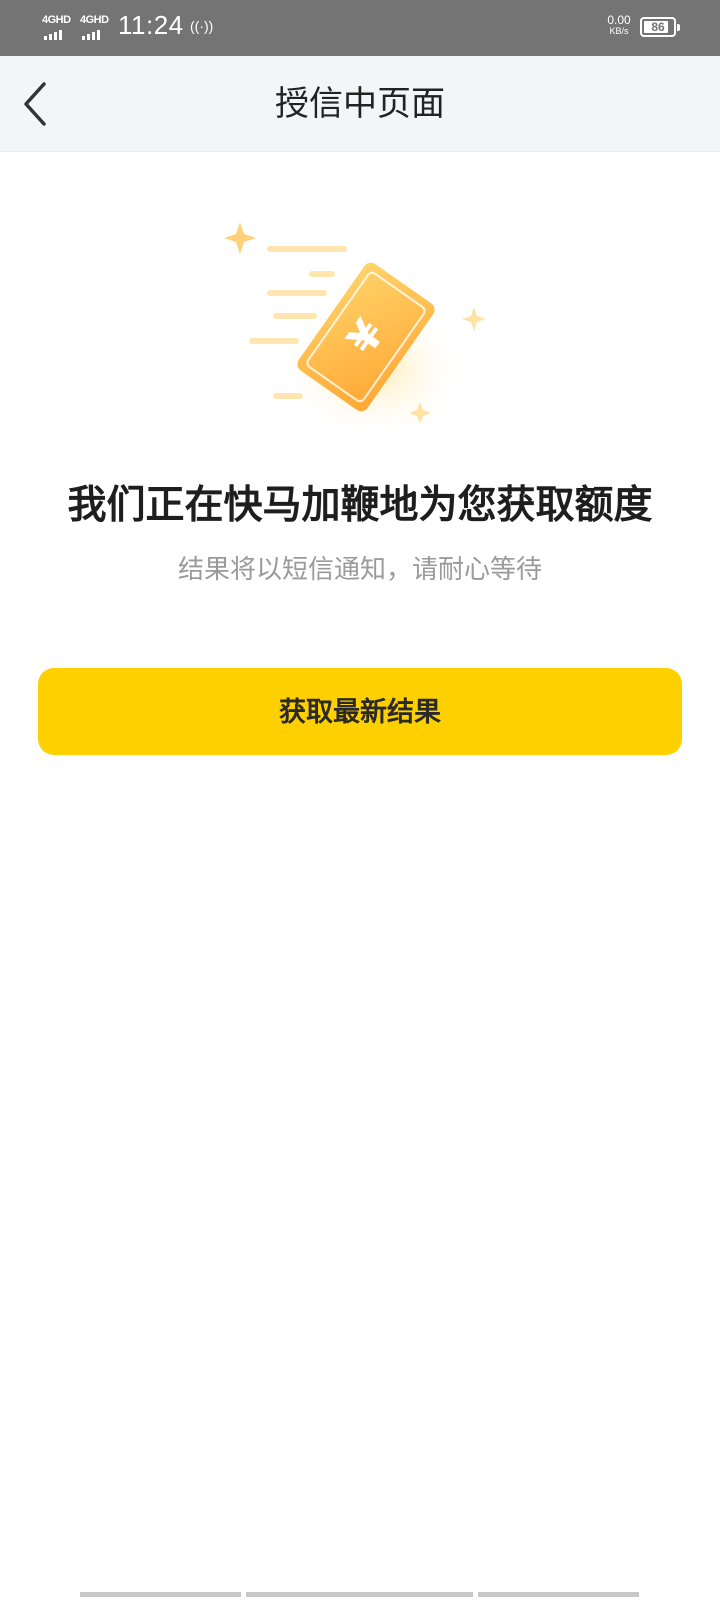 This screenshot has width=720, height=1600. Describe the element at coordinates (202, 26) in the screenshot. I see `hotspot-icon: ((·))` at that location.